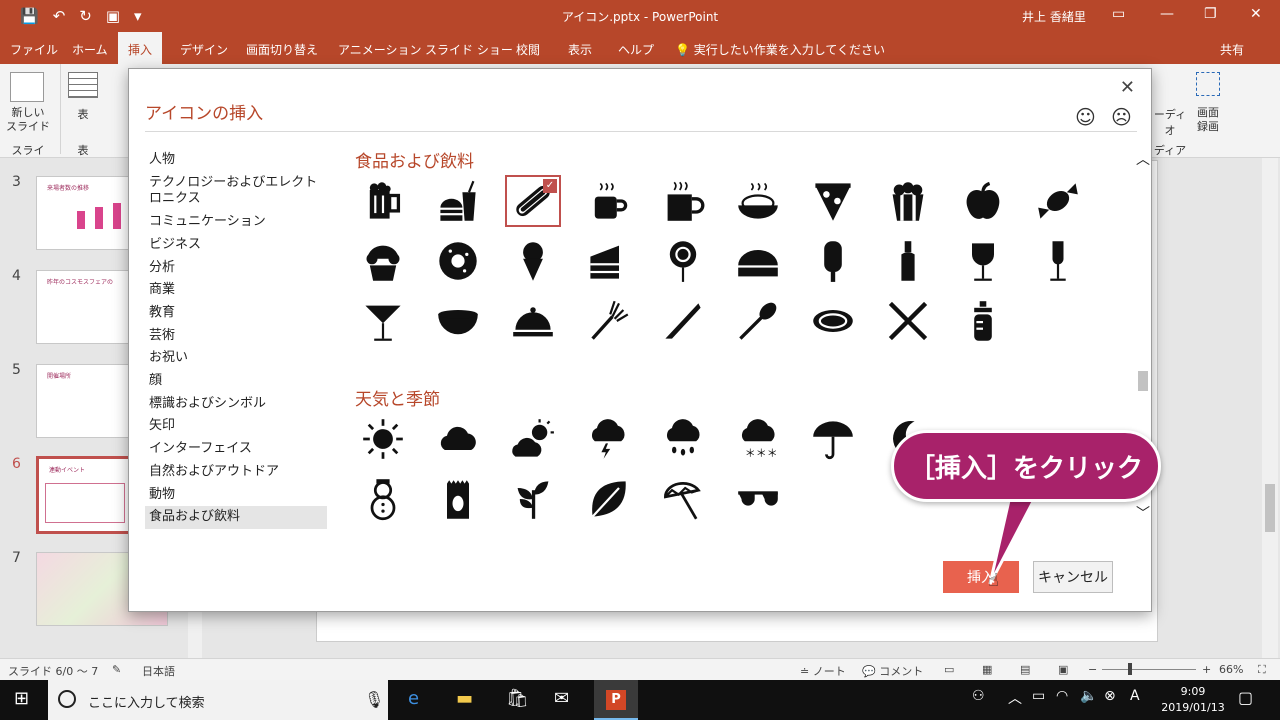 The height and width of the screenshot is (720, 1280). What do you see at coordinates (1149, 669) in the screenshot?
I see `zoom-slider-track` at bounding box center [1149, 669].